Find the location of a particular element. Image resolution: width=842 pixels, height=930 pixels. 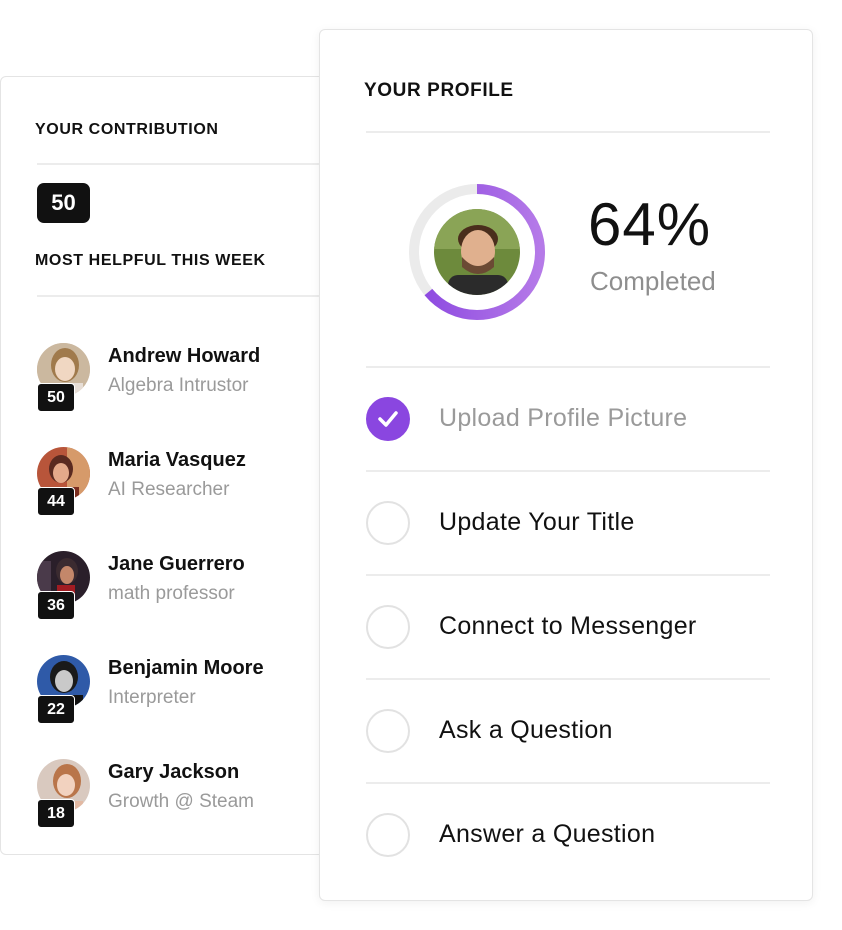

user-name: Benjamin Moore is located at coordinates (186, 668).